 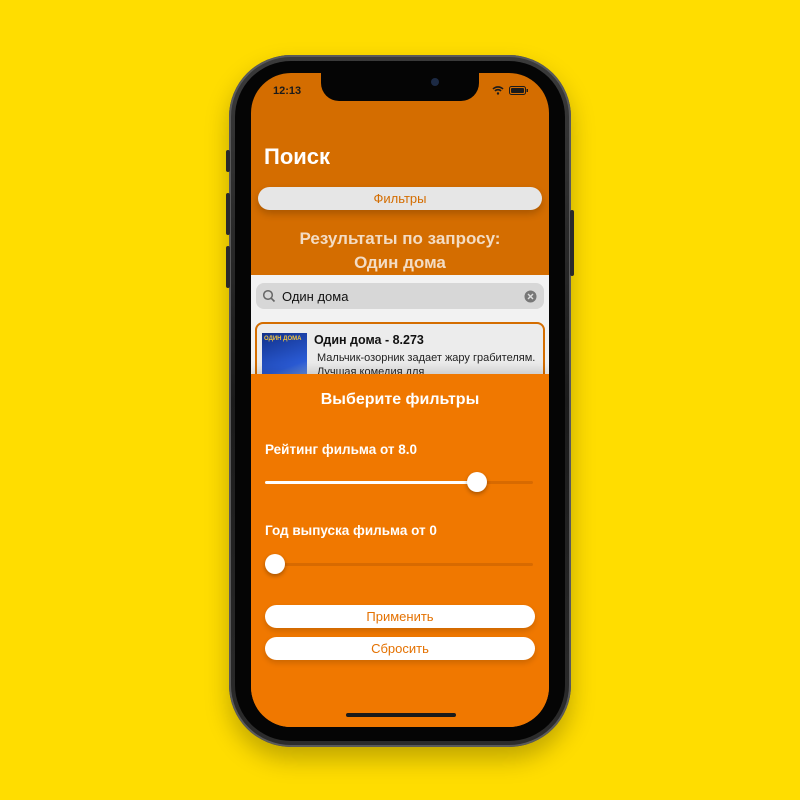 I want to click on side-button-volume-down, so click(x=228, y=267).